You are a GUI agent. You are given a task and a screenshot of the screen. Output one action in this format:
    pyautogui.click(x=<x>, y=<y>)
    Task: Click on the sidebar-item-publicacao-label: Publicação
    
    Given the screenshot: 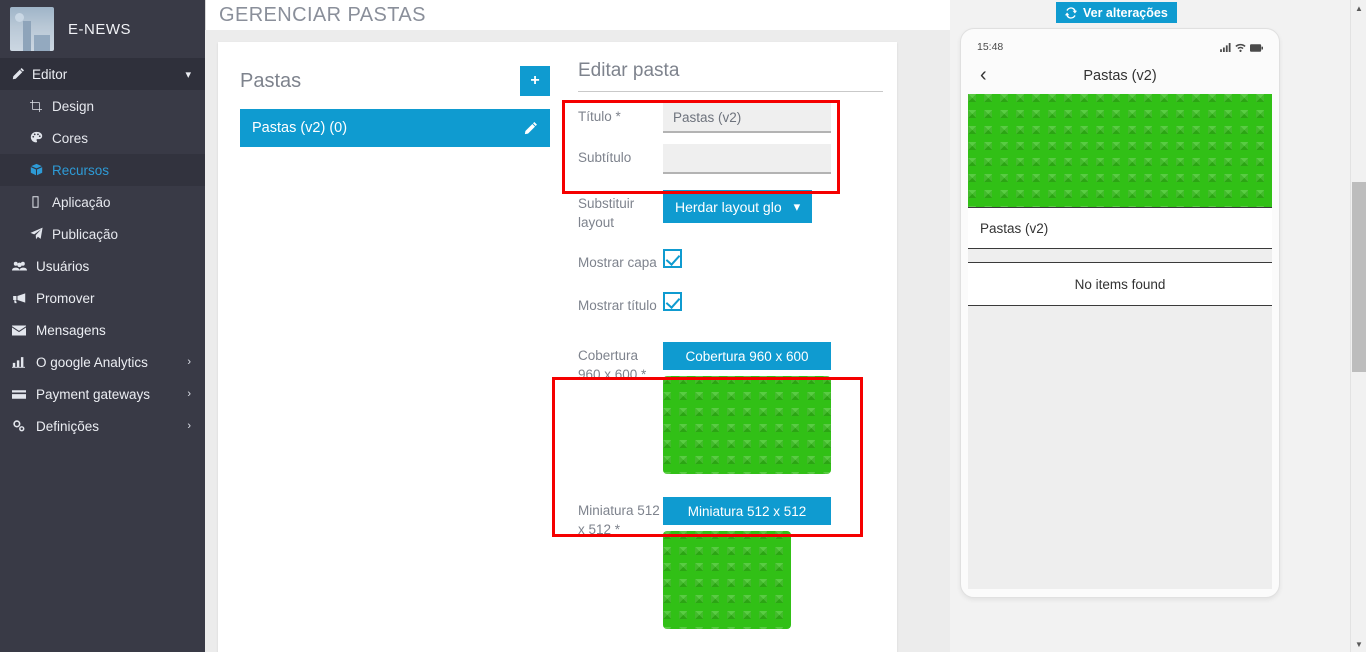 What is the action you would take?
    pyautogui.click(x=85, y=234)
    